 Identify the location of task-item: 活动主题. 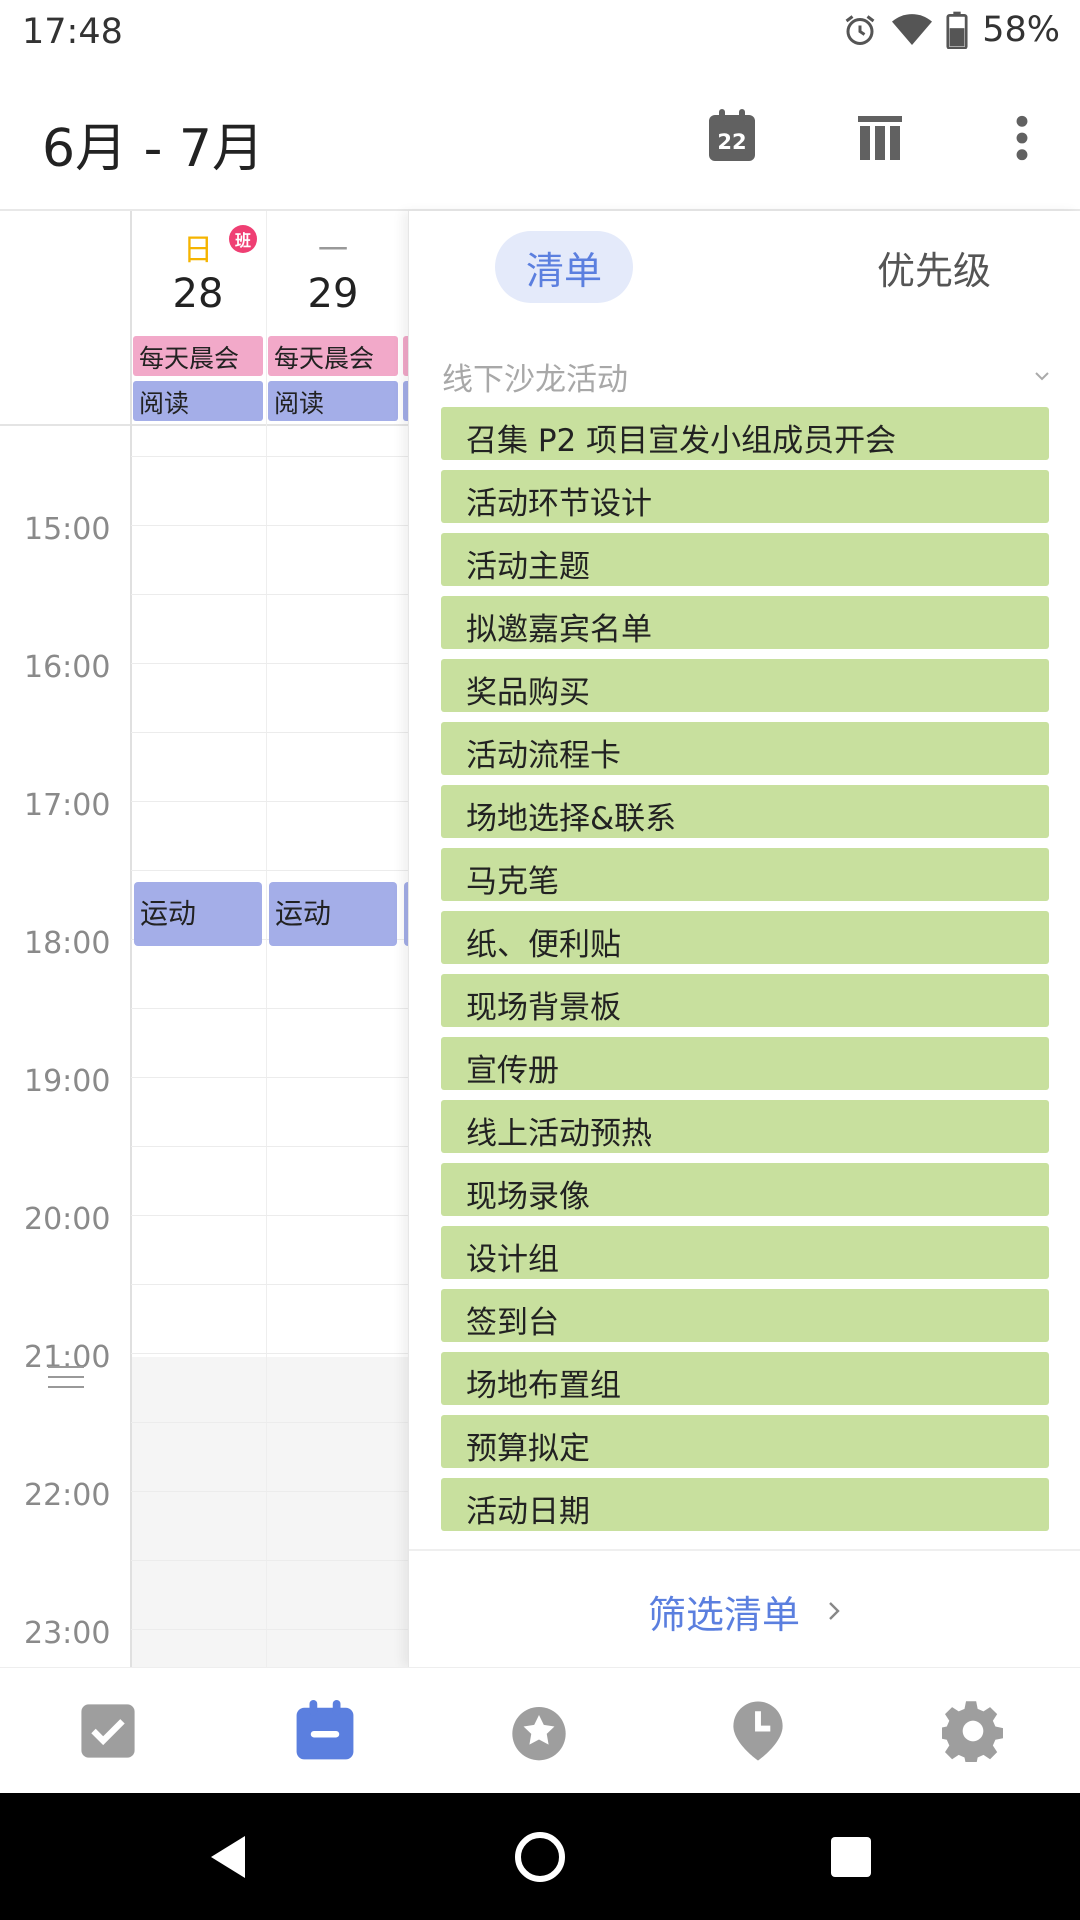
(745, 559).